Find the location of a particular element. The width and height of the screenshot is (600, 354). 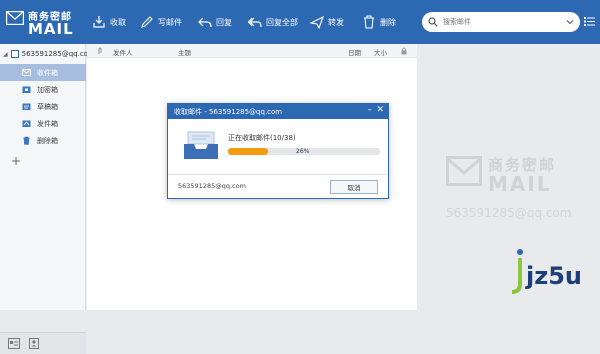

search-icon is located at coordinates (433, 22).